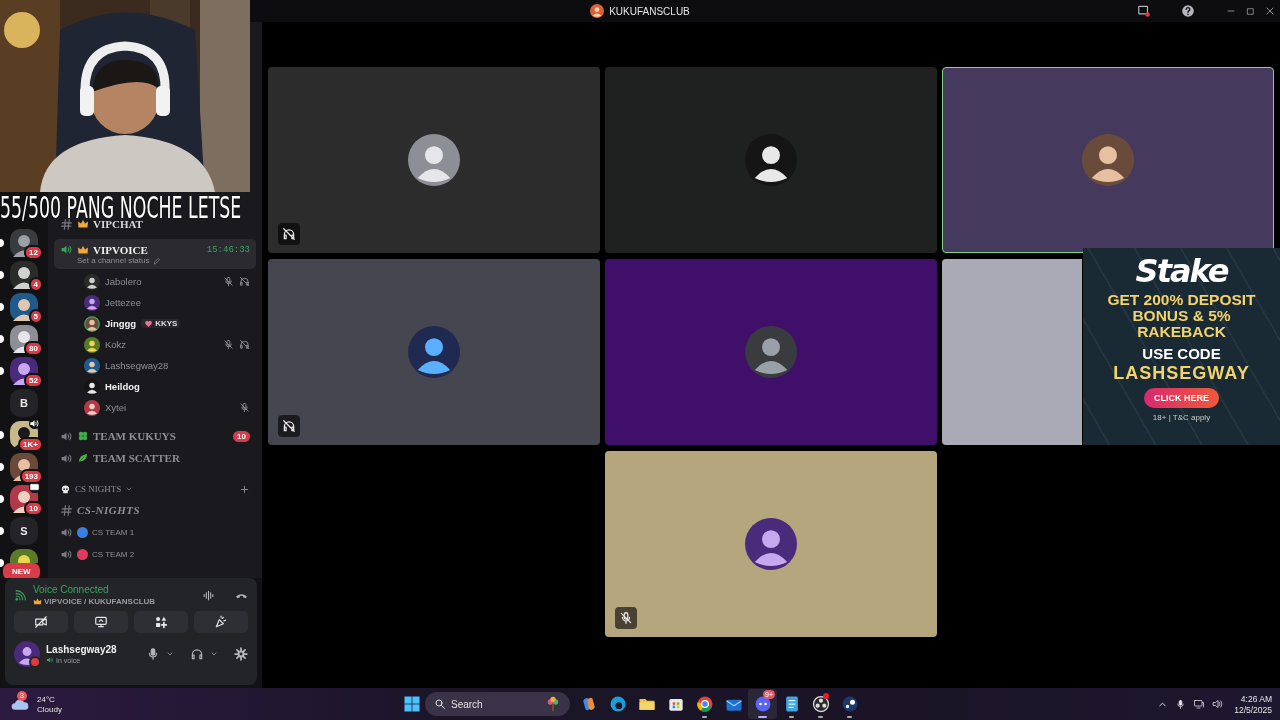 This screenshot has height=720, width=1280. Describe the element at coordinates (155, 532) in the screenshot. I see `channel-item: CS TEAM 1` at that location.